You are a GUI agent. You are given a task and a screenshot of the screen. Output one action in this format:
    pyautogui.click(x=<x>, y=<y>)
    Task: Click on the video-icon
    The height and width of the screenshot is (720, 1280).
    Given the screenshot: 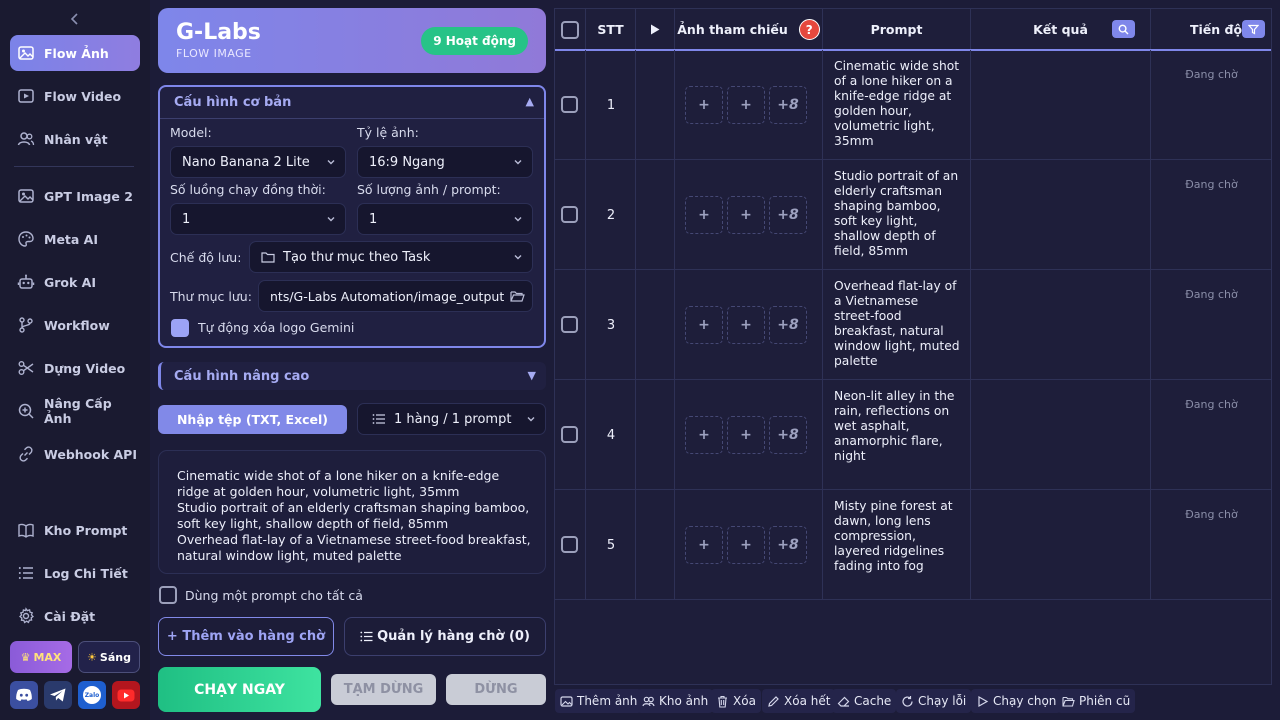 What is the action you would take?
    pyautogui.click(x=26, y=96)
    